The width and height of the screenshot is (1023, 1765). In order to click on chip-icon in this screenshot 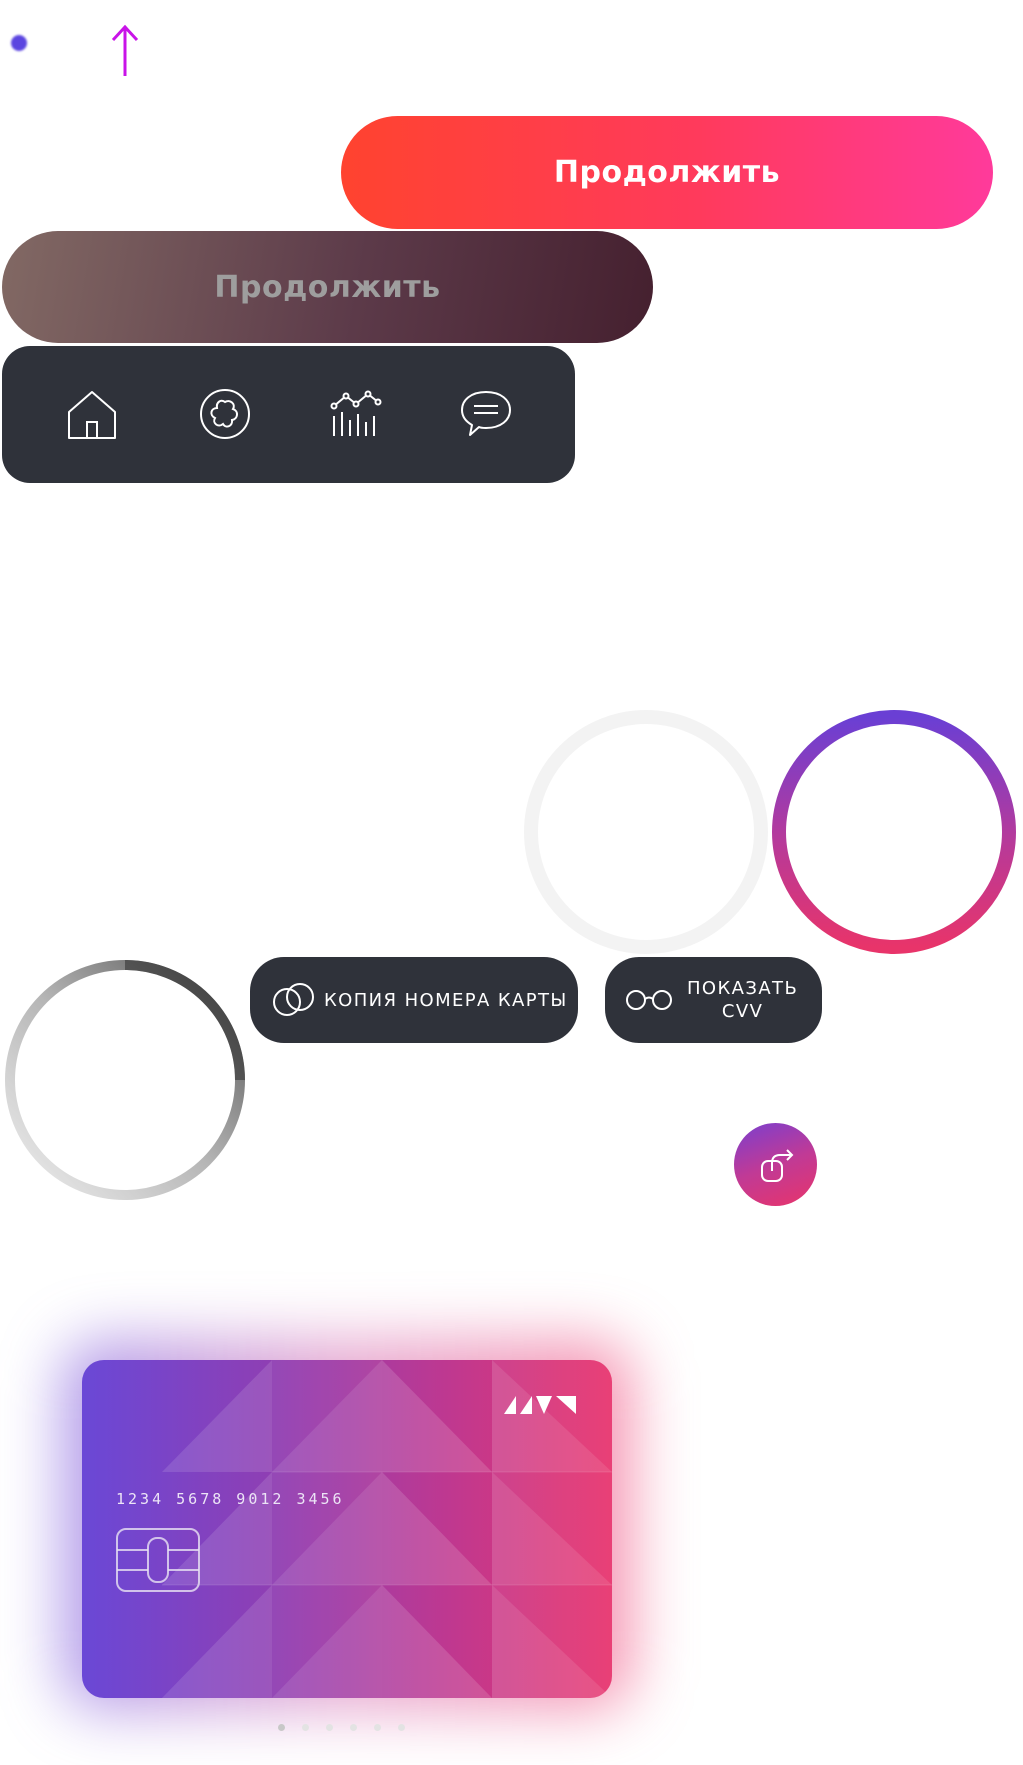, I will do `click(158, 1560)`.